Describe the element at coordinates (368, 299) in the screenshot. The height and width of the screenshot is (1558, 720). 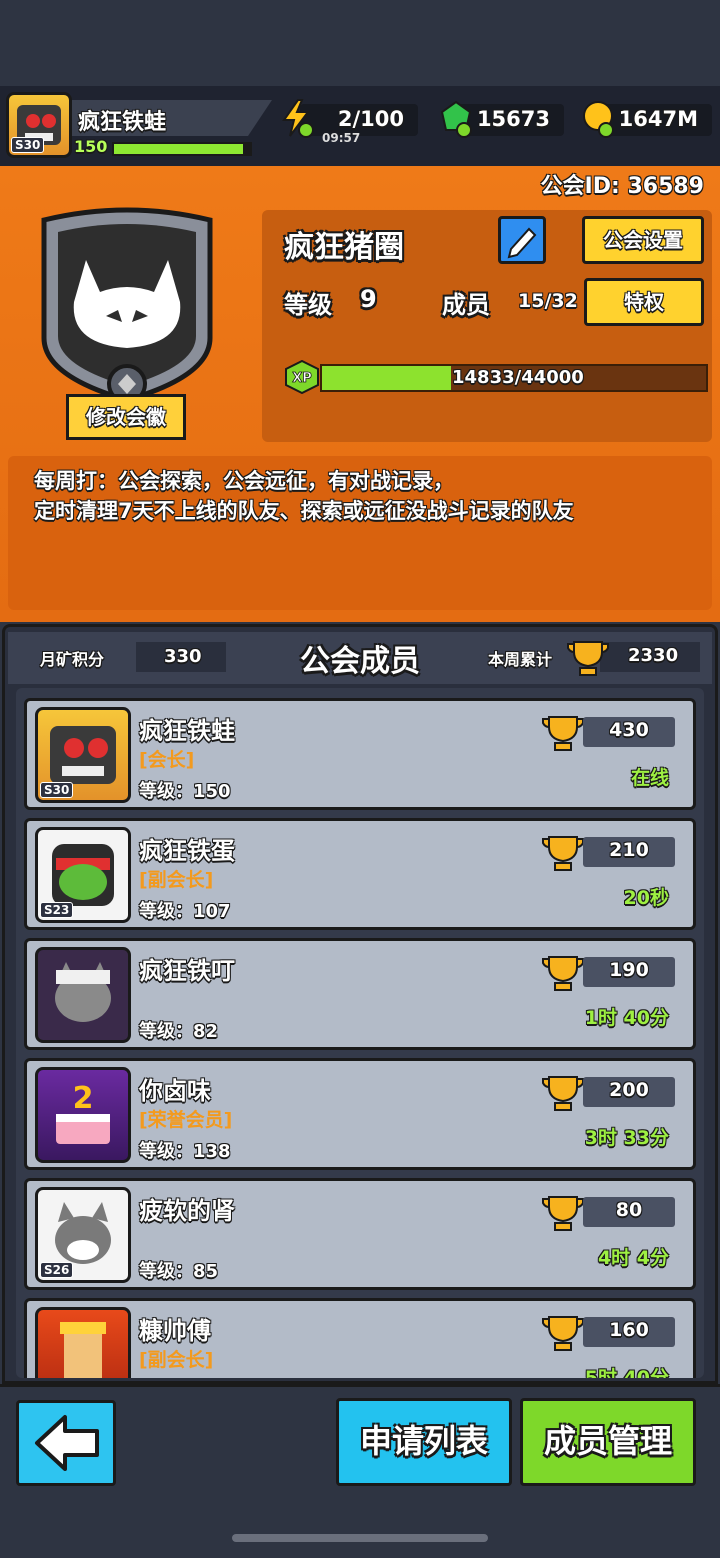
I see `guild-level-value: 9` at that location.